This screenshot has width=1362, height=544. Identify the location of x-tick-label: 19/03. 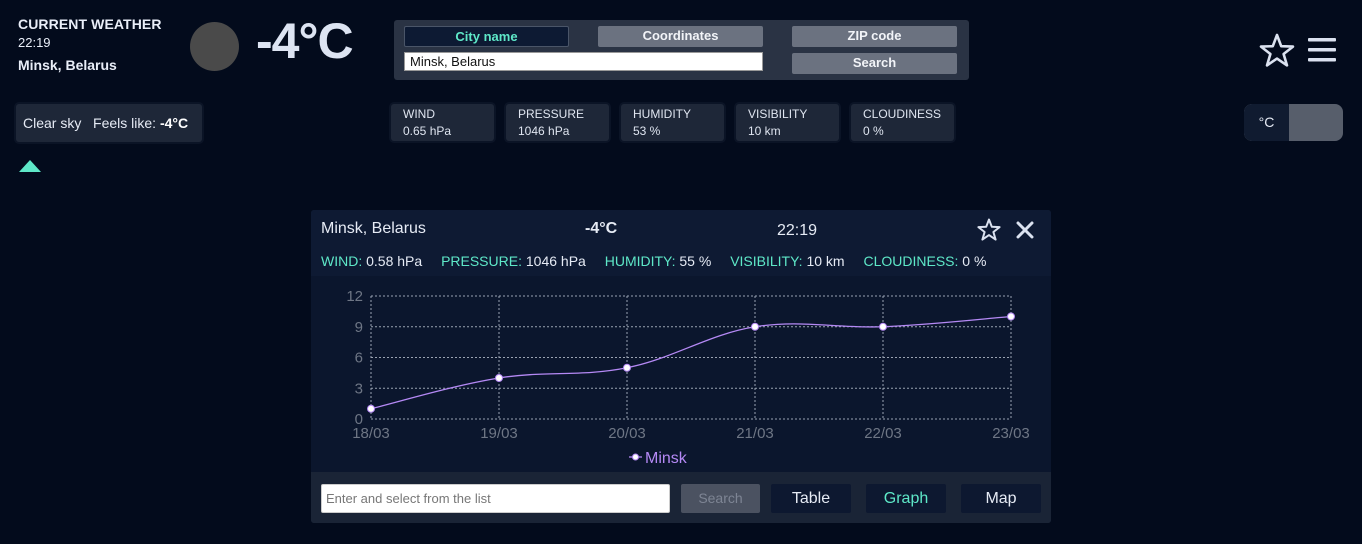
(499, 433).